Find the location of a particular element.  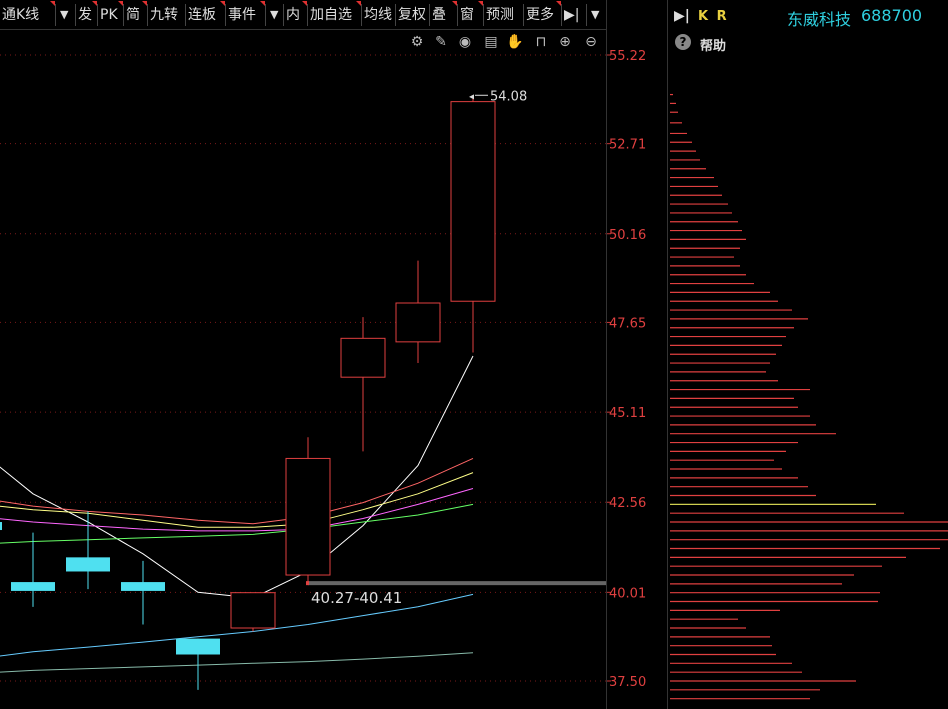

help-label: 帮助 is located at coordinates (713, 44).